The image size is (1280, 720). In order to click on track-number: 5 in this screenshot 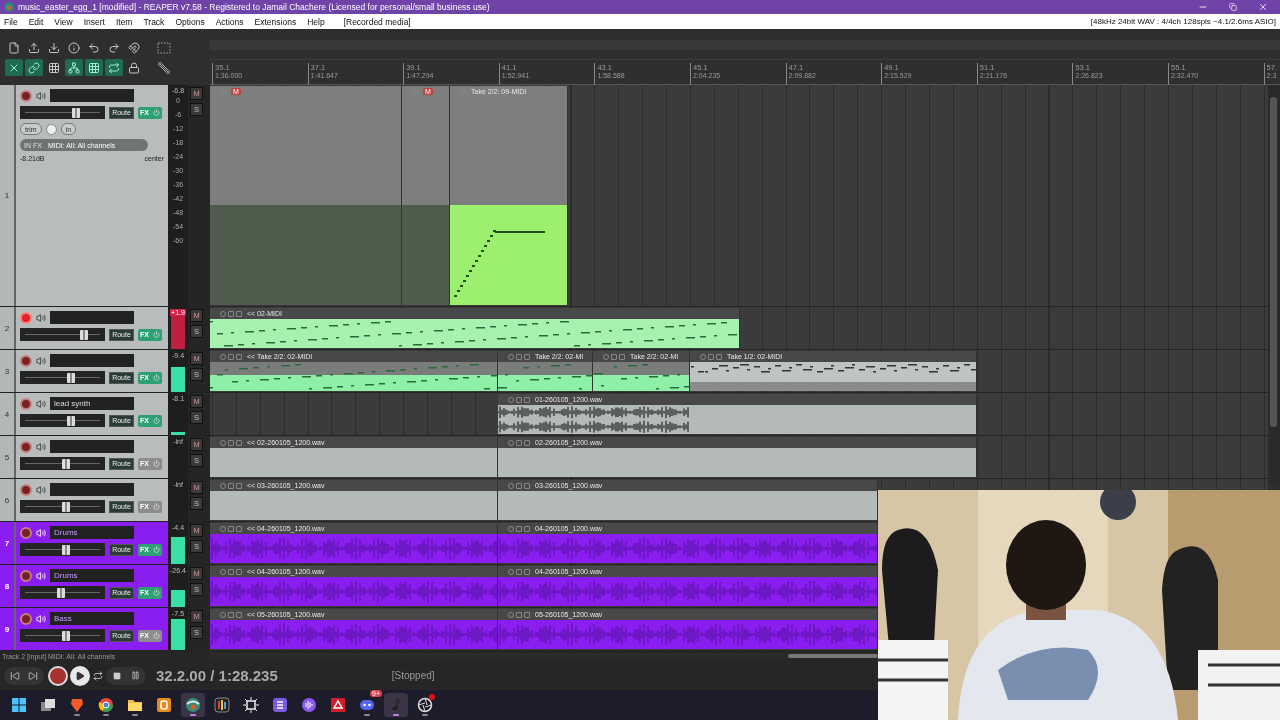, I will do `click(7, 457)`.